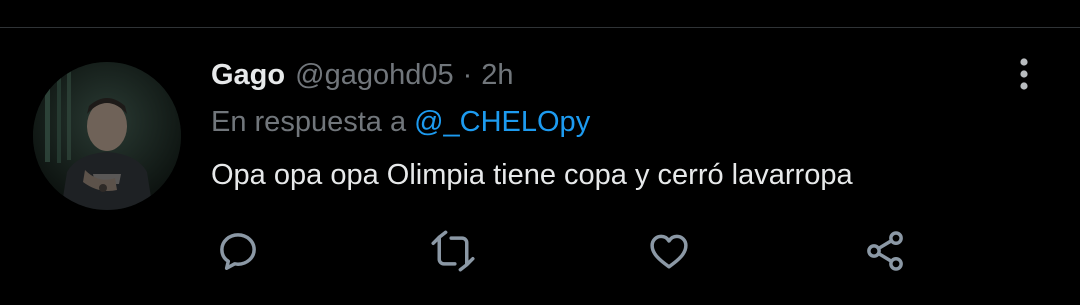 This screenshot has width=1080, height=305. I want to click on avatar, so click(107, 136).